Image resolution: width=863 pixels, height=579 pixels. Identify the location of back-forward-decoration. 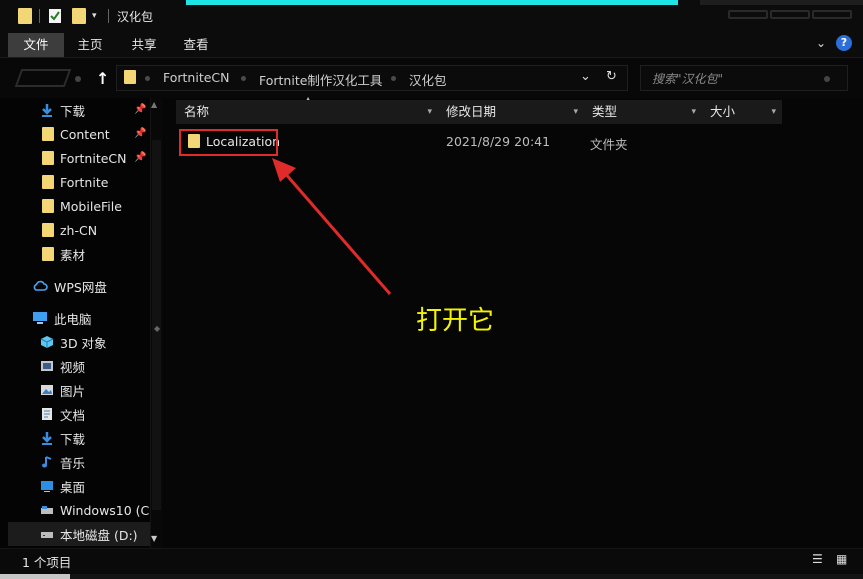
(43, 78).